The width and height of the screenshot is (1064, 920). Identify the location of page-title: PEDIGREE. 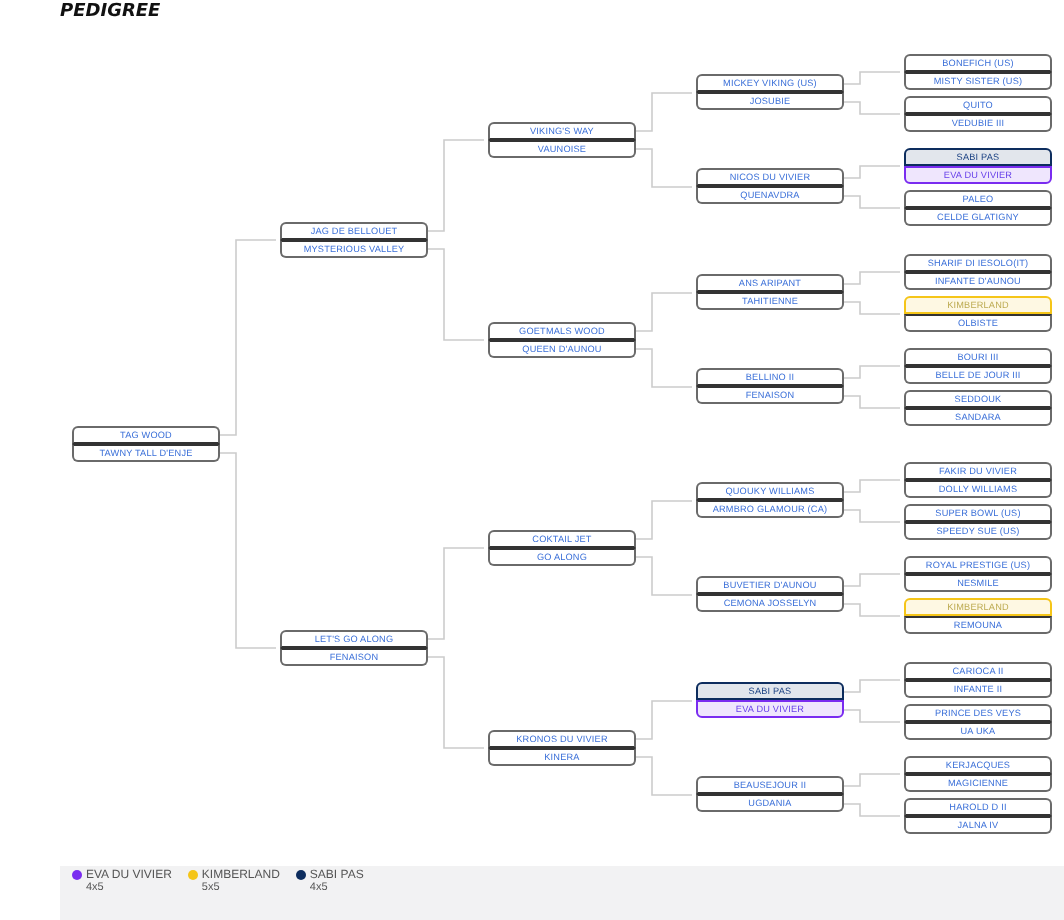
(110, 13).